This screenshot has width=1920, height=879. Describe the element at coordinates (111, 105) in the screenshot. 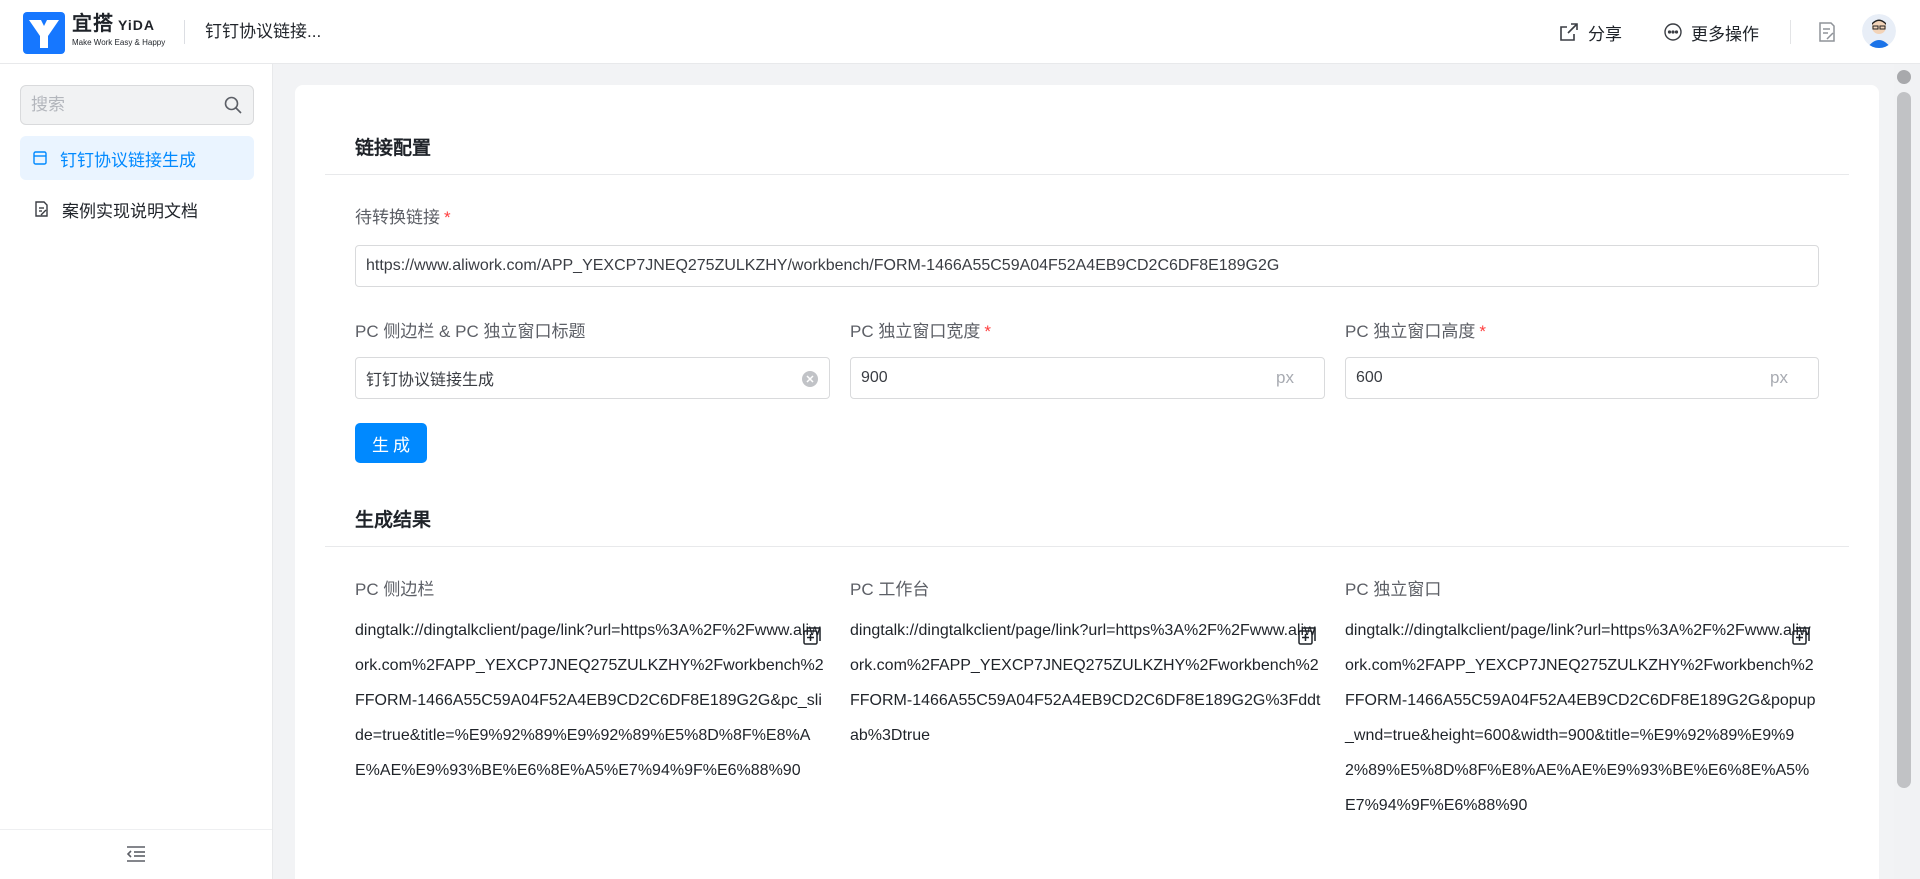

I see `search-input` at that location.